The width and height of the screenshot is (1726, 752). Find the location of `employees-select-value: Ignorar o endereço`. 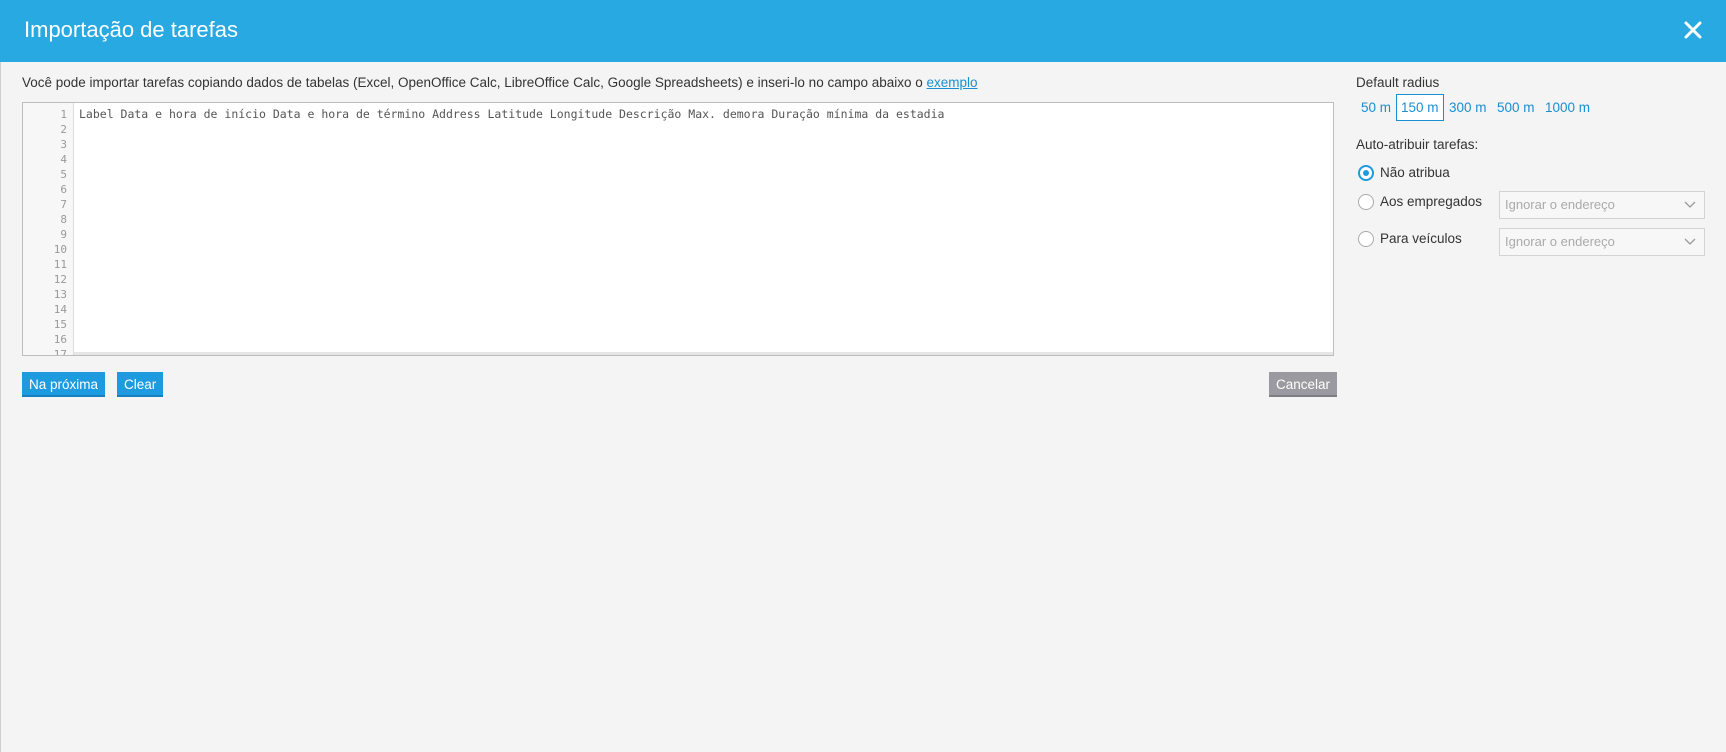

employees-select-value: Ignorar o endereço is located at coordinates (1560, 204).